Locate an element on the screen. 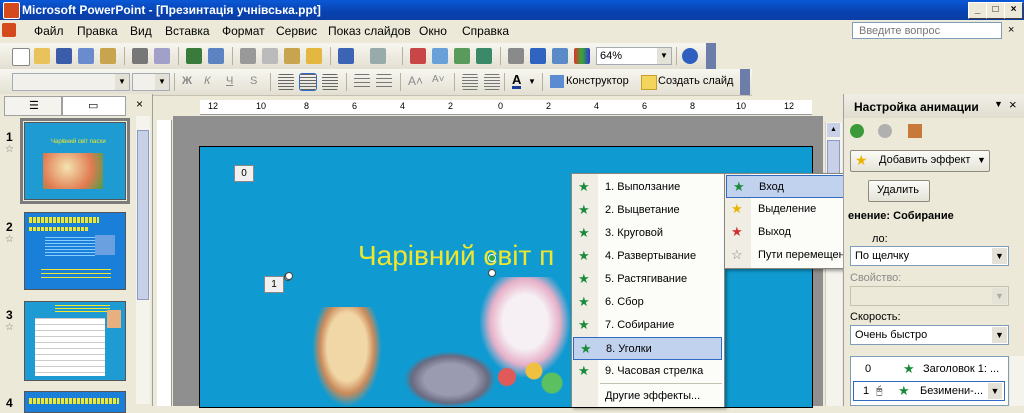 This screenshot has height=413, width=1024. insert-table-icon is located at coordinates (440, 56).